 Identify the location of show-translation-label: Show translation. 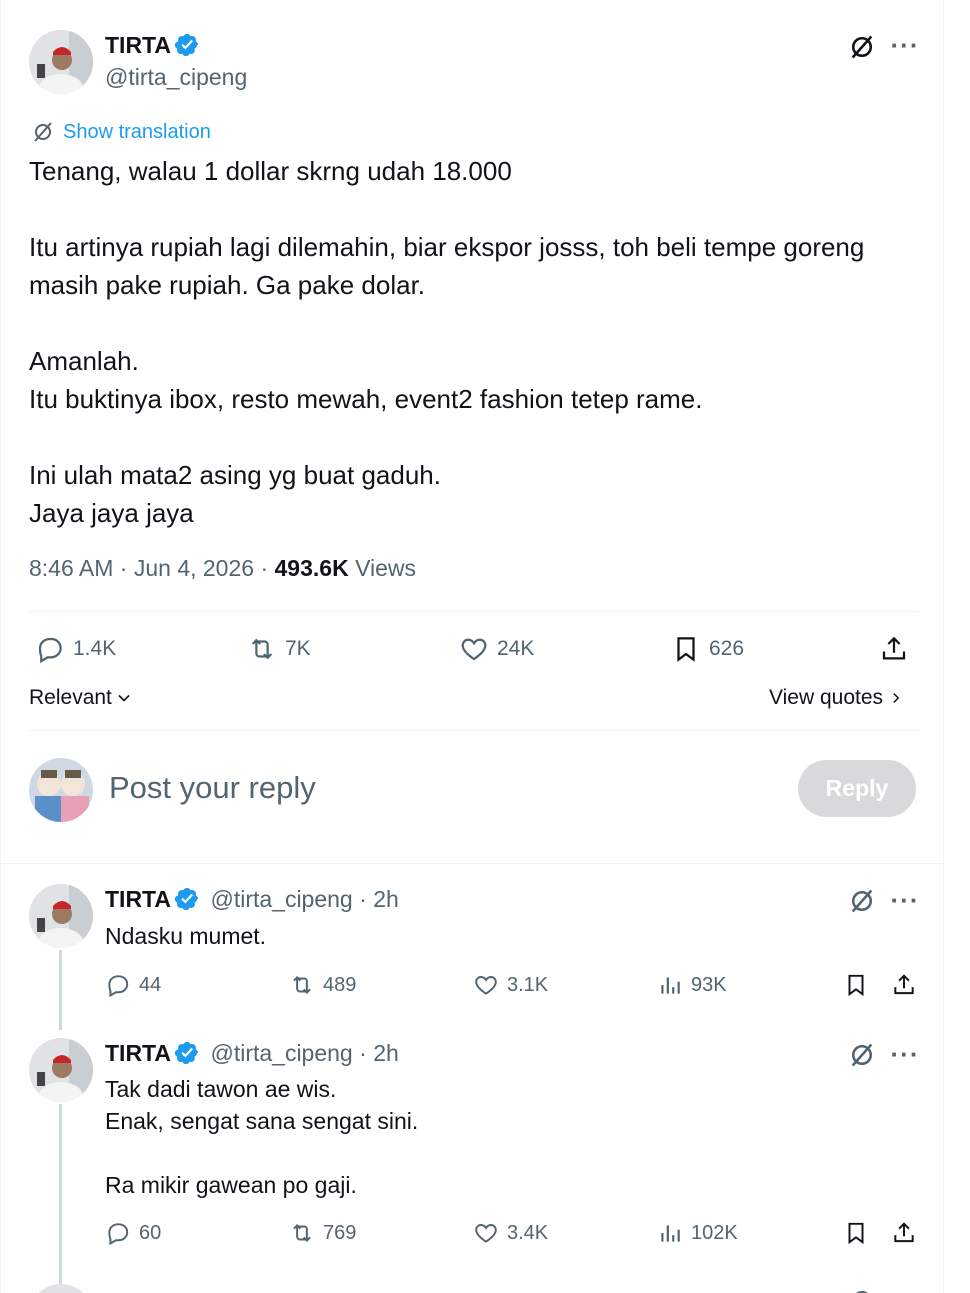
(137, 131).